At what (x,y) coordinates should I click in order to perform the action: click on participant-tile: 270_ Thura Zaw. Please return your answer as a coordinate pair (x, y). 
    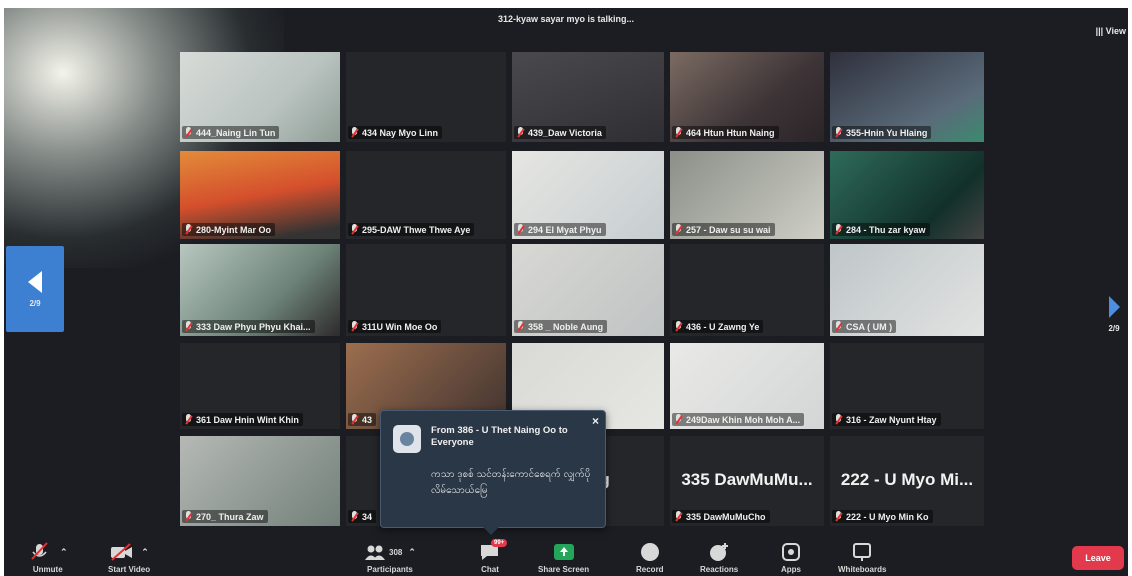
    Looking at the image, I should click on (260, 481).